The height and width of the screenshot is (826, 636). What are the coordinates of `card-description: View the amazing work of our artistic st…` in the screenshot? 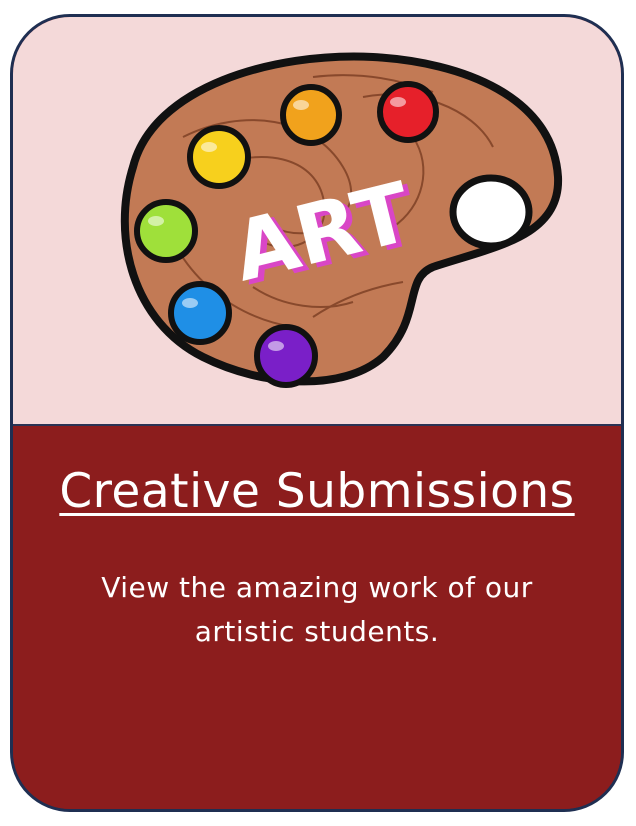 It's located at (317, 609).